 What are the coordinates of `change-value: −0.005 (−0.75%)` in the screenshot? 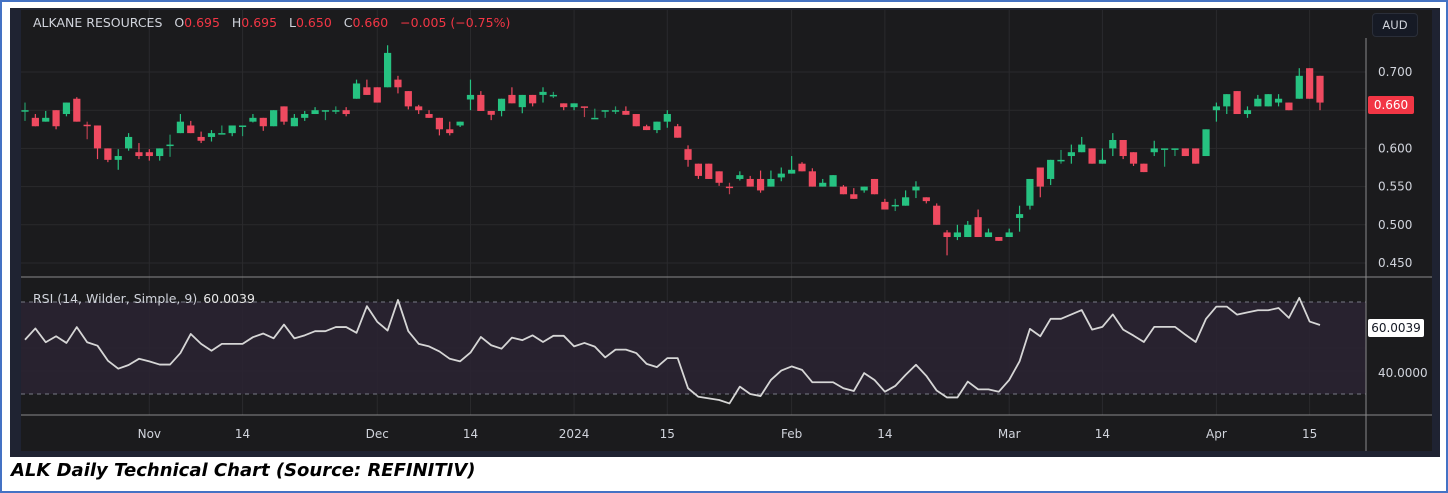 It's located at (455, 22).